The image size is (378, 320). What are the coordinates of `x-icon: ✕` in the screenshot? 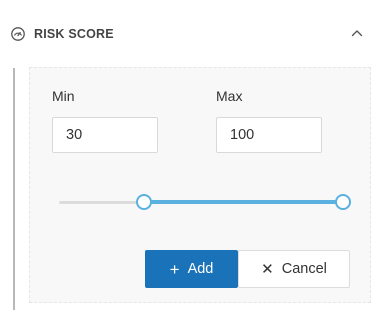 It's located at (267, 269).